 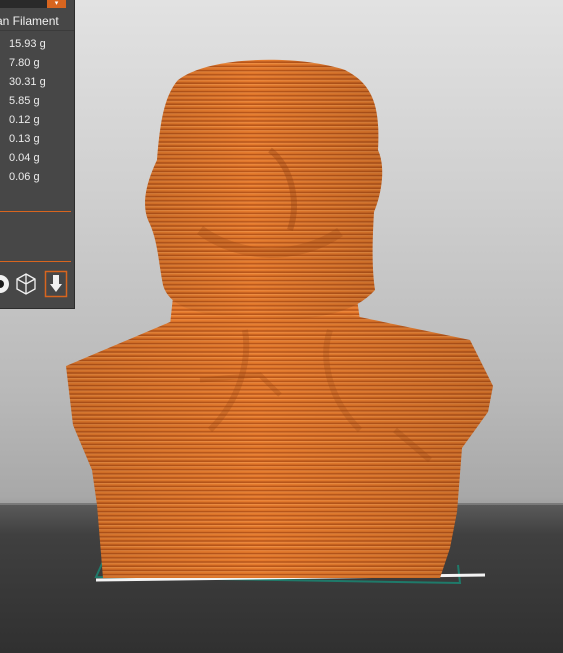 I want to click on partial-sphere-icon, so click(x=5, y=284).